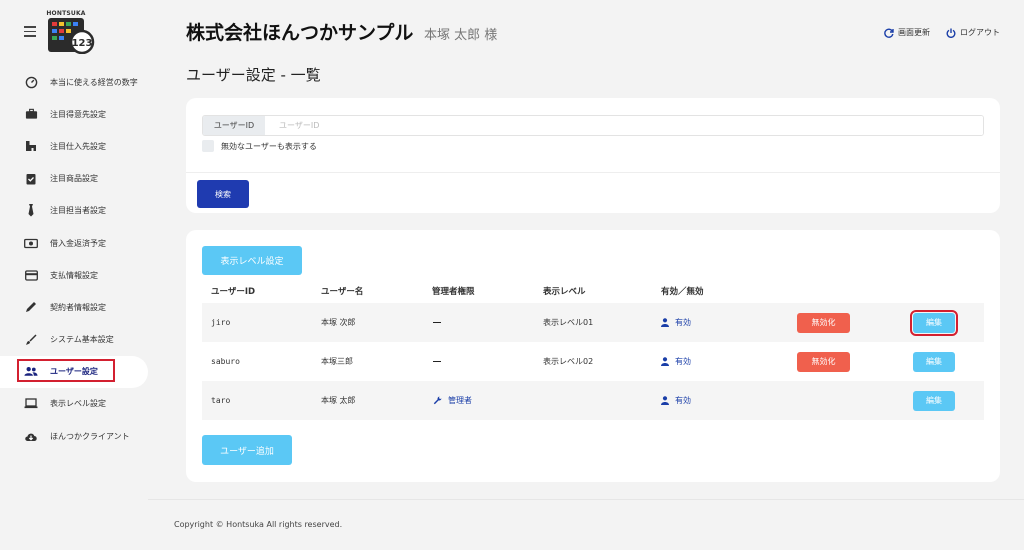 The image size is (1024, 550). Describe the element at coordinates (30, 31) in the screenshot. I see `menu-icon` at that location.